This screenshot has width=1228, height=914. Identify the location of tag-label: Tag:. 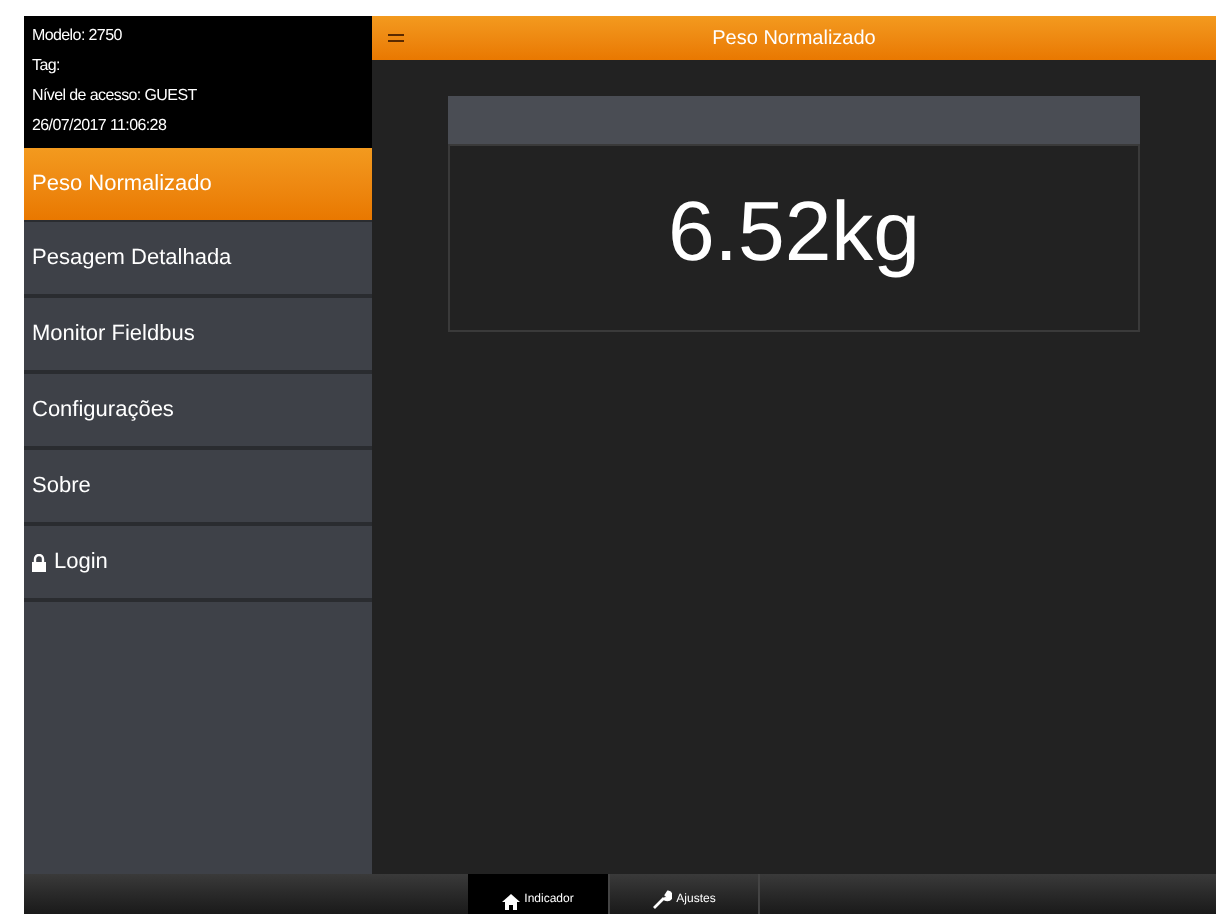
(47, 66).